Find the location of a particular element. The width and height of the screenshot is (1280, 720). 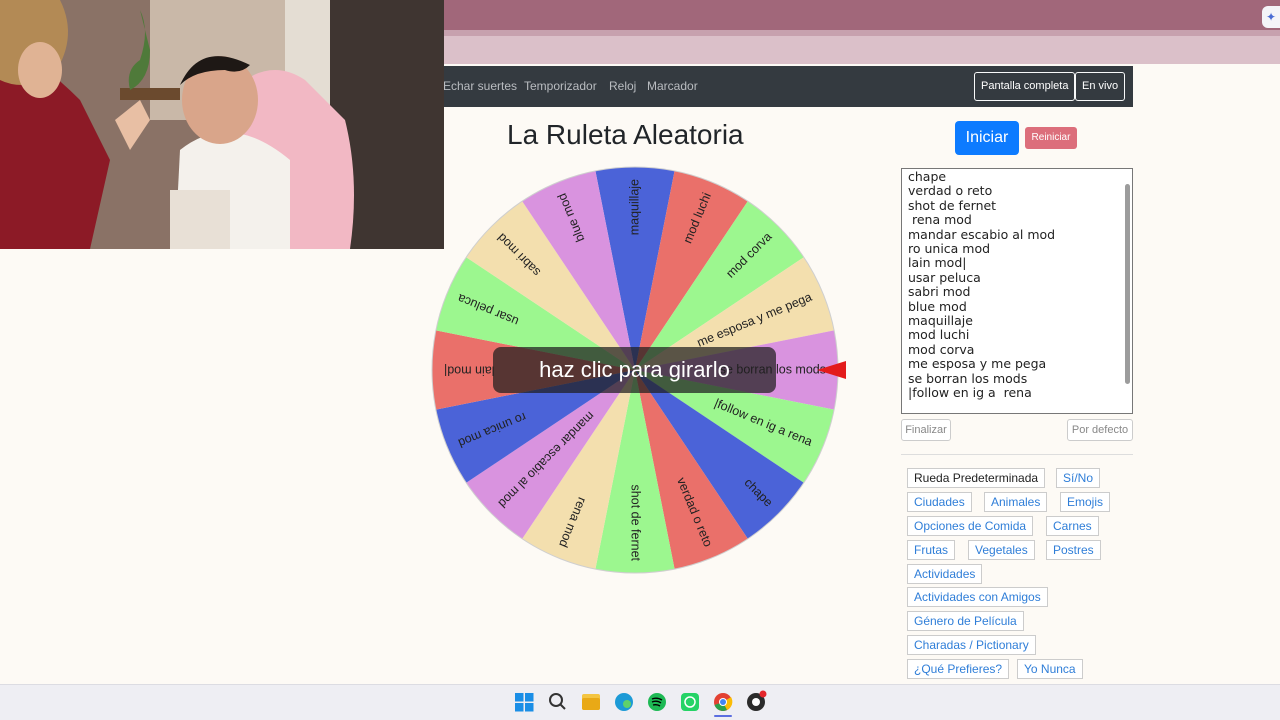

wheel-pointer is located at coordinates (831, 370).